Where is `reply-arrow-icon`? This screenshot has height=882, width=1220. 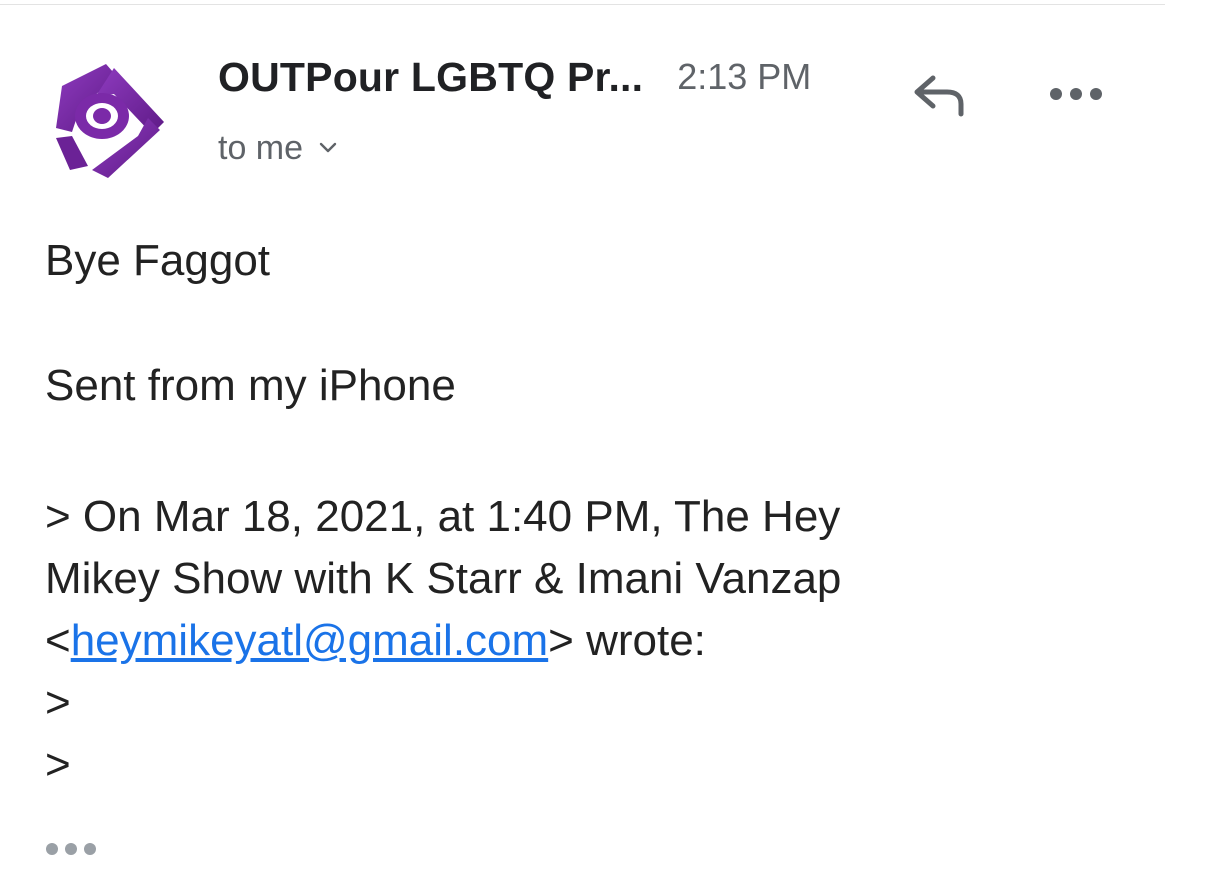 reply-arrow-icon is located at coordinates (939, 96).